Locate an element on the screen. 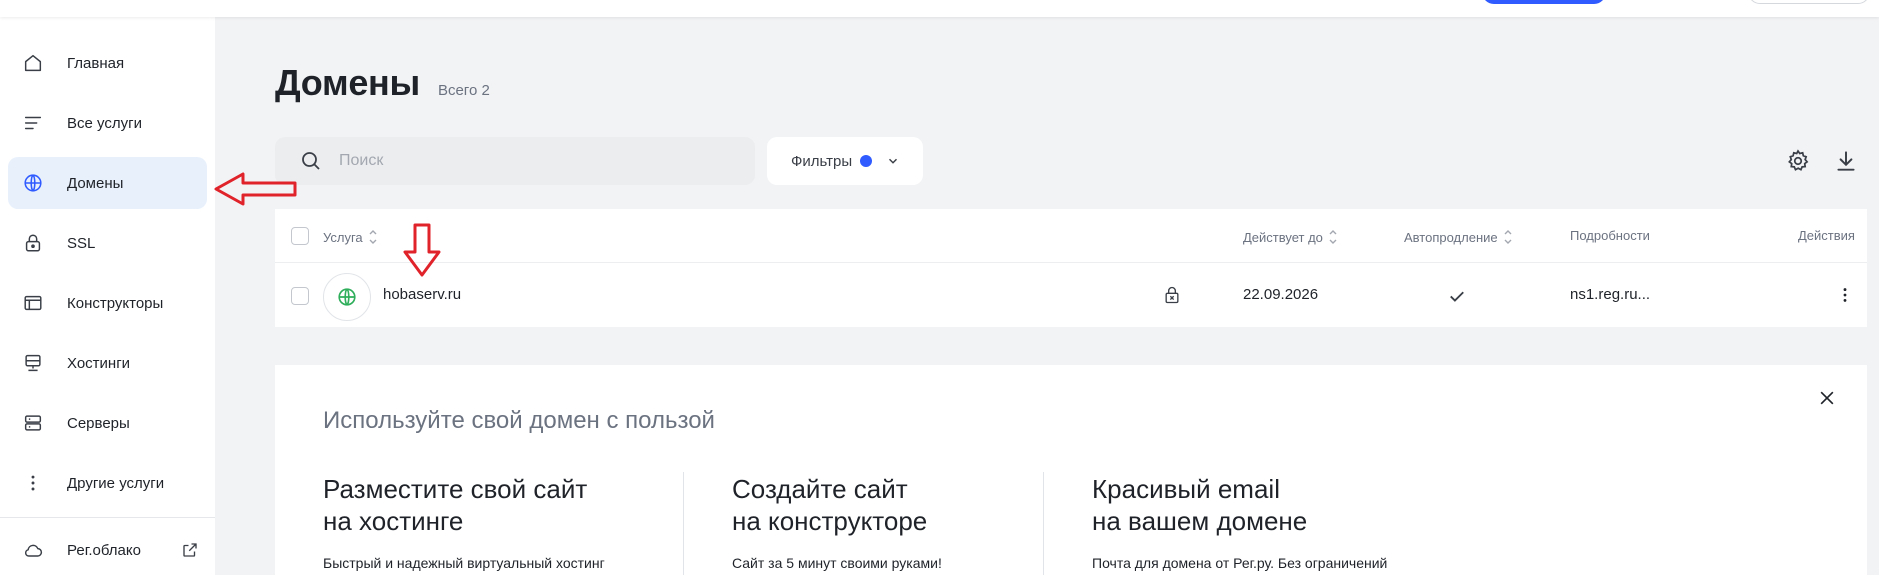 The width and height of the screenshot is (1879, 575). sidebar-item-reg-cloud: Рег.облако is located at coordinates (107, 550).